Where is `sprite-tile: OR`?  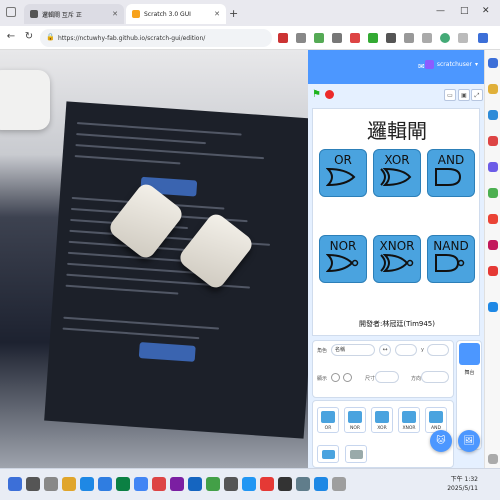
sprite-tile: OR is located at coordinates (328, 420).